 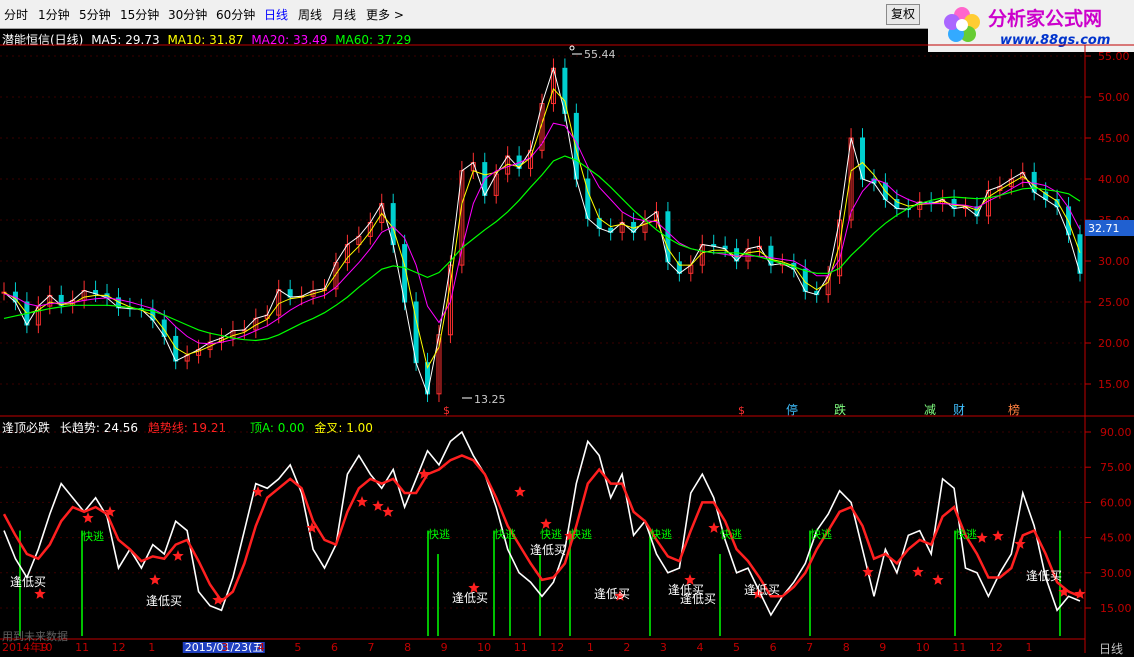 What do you see at coordinates (446, 410) in the screenshot?
I see `event-marker-1: $` at bounding box center [446, 410].